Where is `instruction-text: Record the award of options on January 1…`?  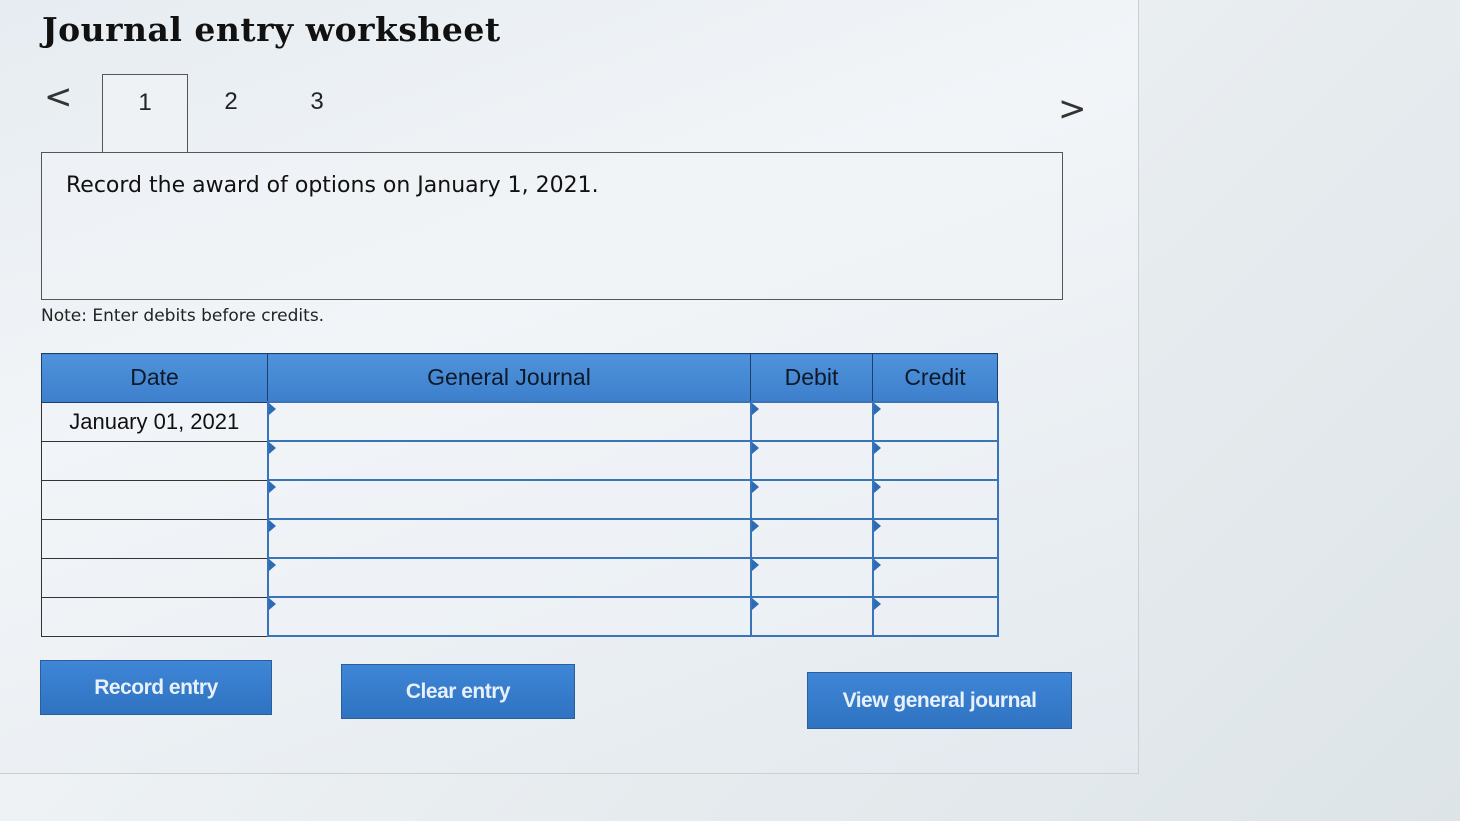 instruction-text: Record the award of options on January 1… is located at coordinates (332, 185).